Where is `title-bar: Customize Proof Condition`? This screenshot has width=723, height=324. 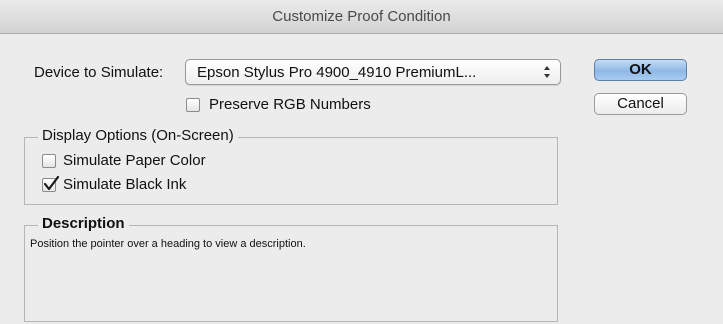
title-bar: Customize Proof Condition is located at coordinates (361, 17).